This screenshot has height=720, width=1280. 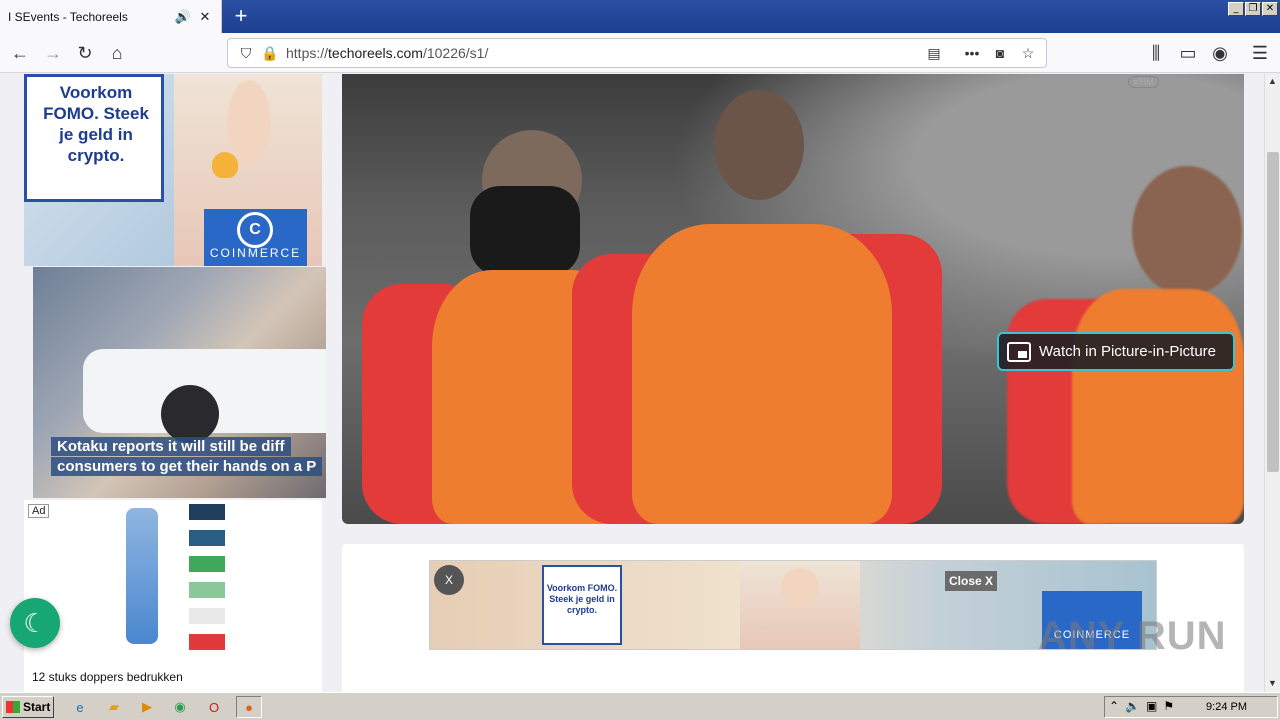 What do you see at coordinates (246, 53) in the screenshot?
I see `shield-icon: ⛉` at bounding box center [246, 53].